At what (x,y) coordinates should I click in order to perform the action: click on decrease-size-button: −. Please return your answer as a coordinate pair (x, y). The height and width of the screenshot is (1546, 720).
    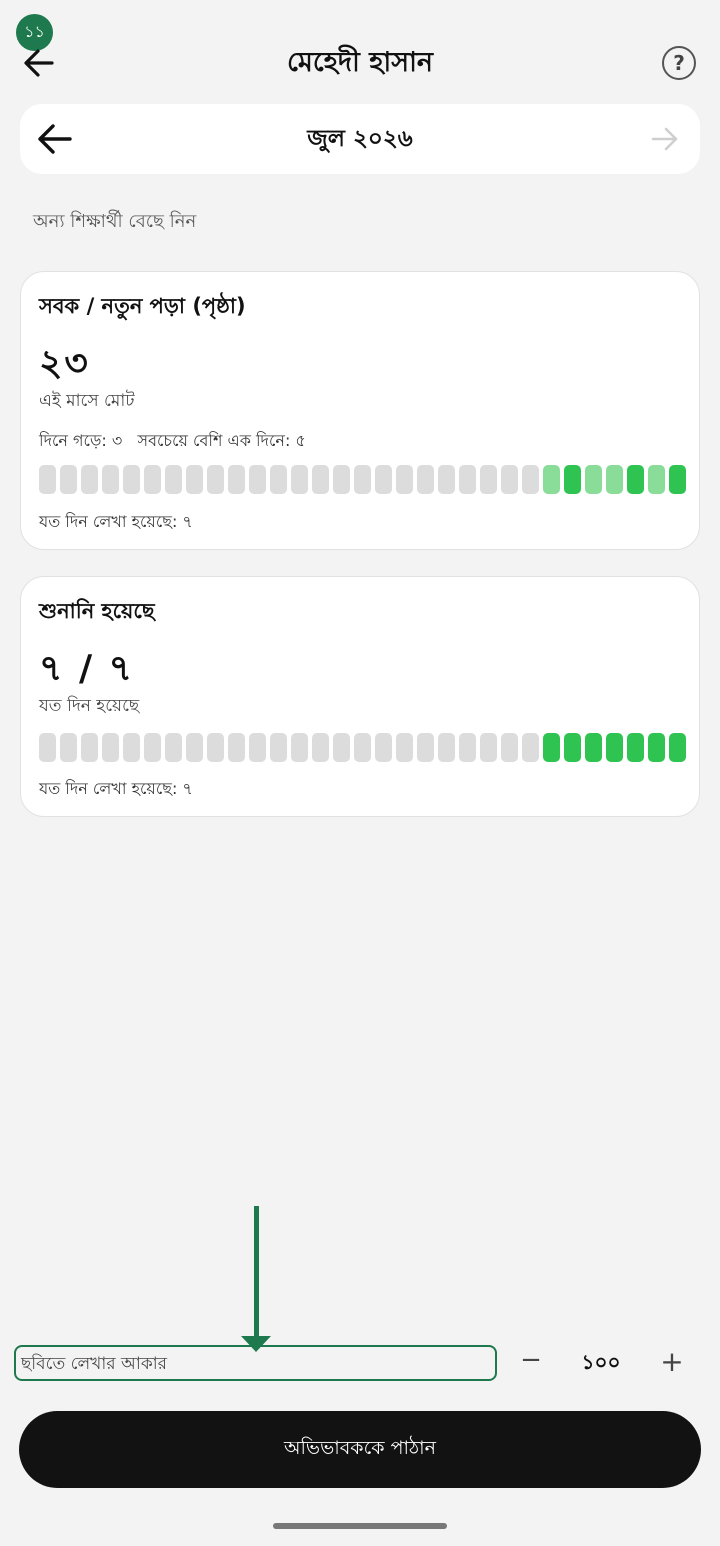
    Looking at the image, I should click on (531, 1362).